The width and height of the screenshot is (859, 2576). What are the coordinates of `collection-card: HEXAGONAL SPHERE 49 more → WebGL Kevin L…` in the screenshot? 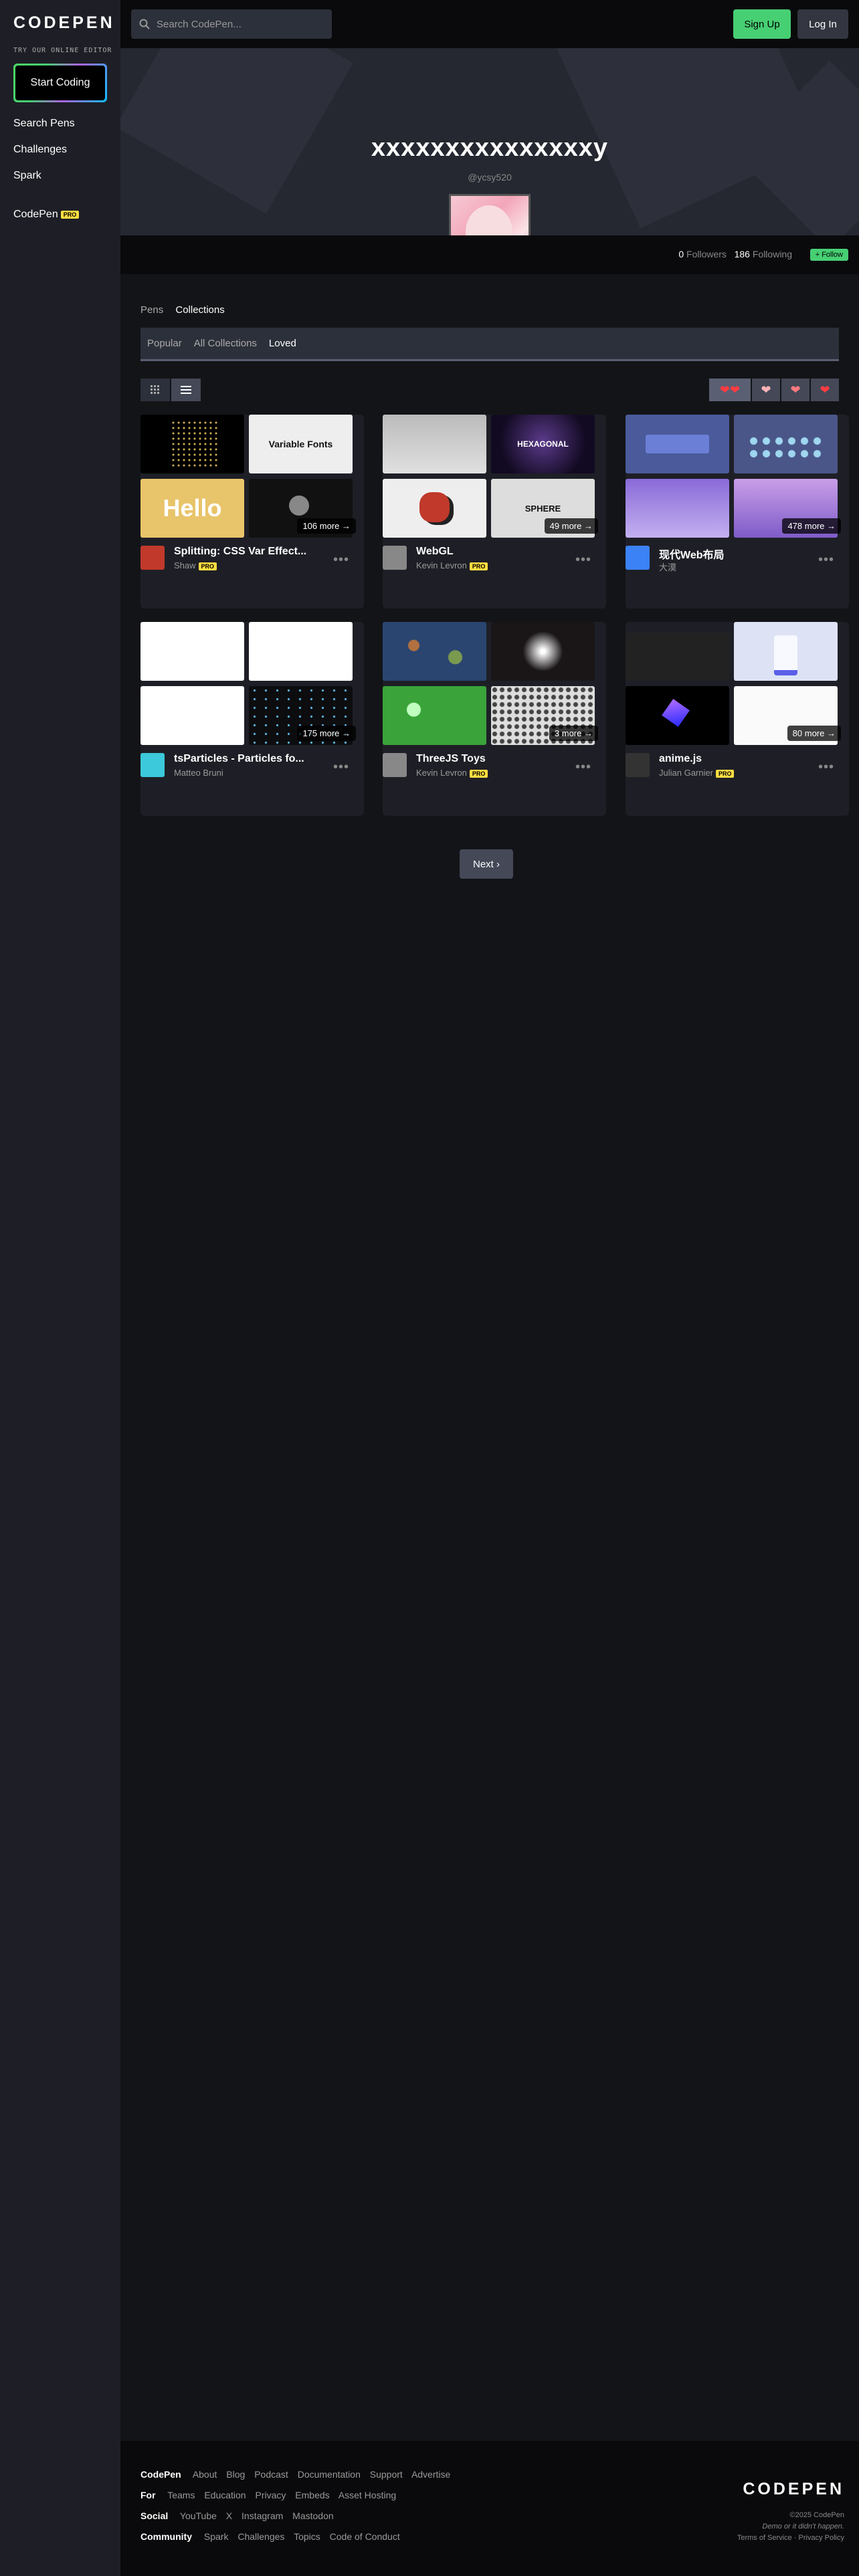 It's located at (494, 512).